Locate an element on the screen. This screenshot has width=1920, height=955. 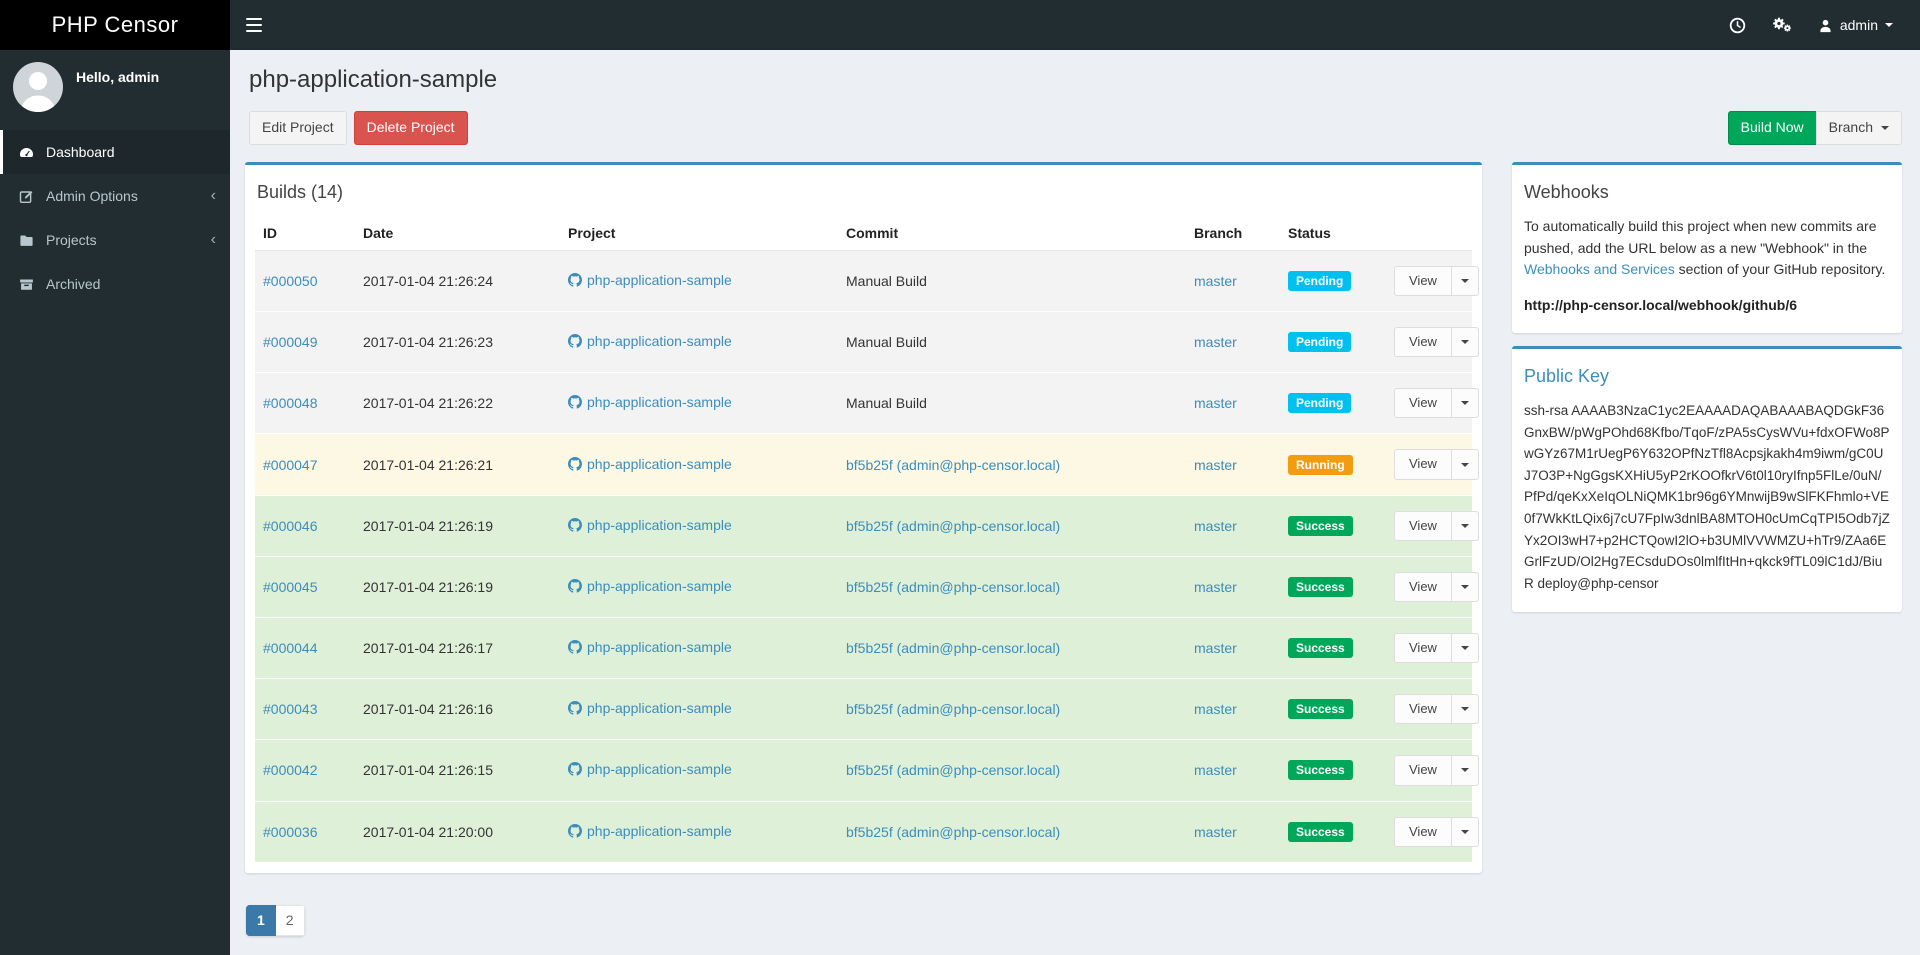
col-branch: Branch is located at coordinates (1233, 233).